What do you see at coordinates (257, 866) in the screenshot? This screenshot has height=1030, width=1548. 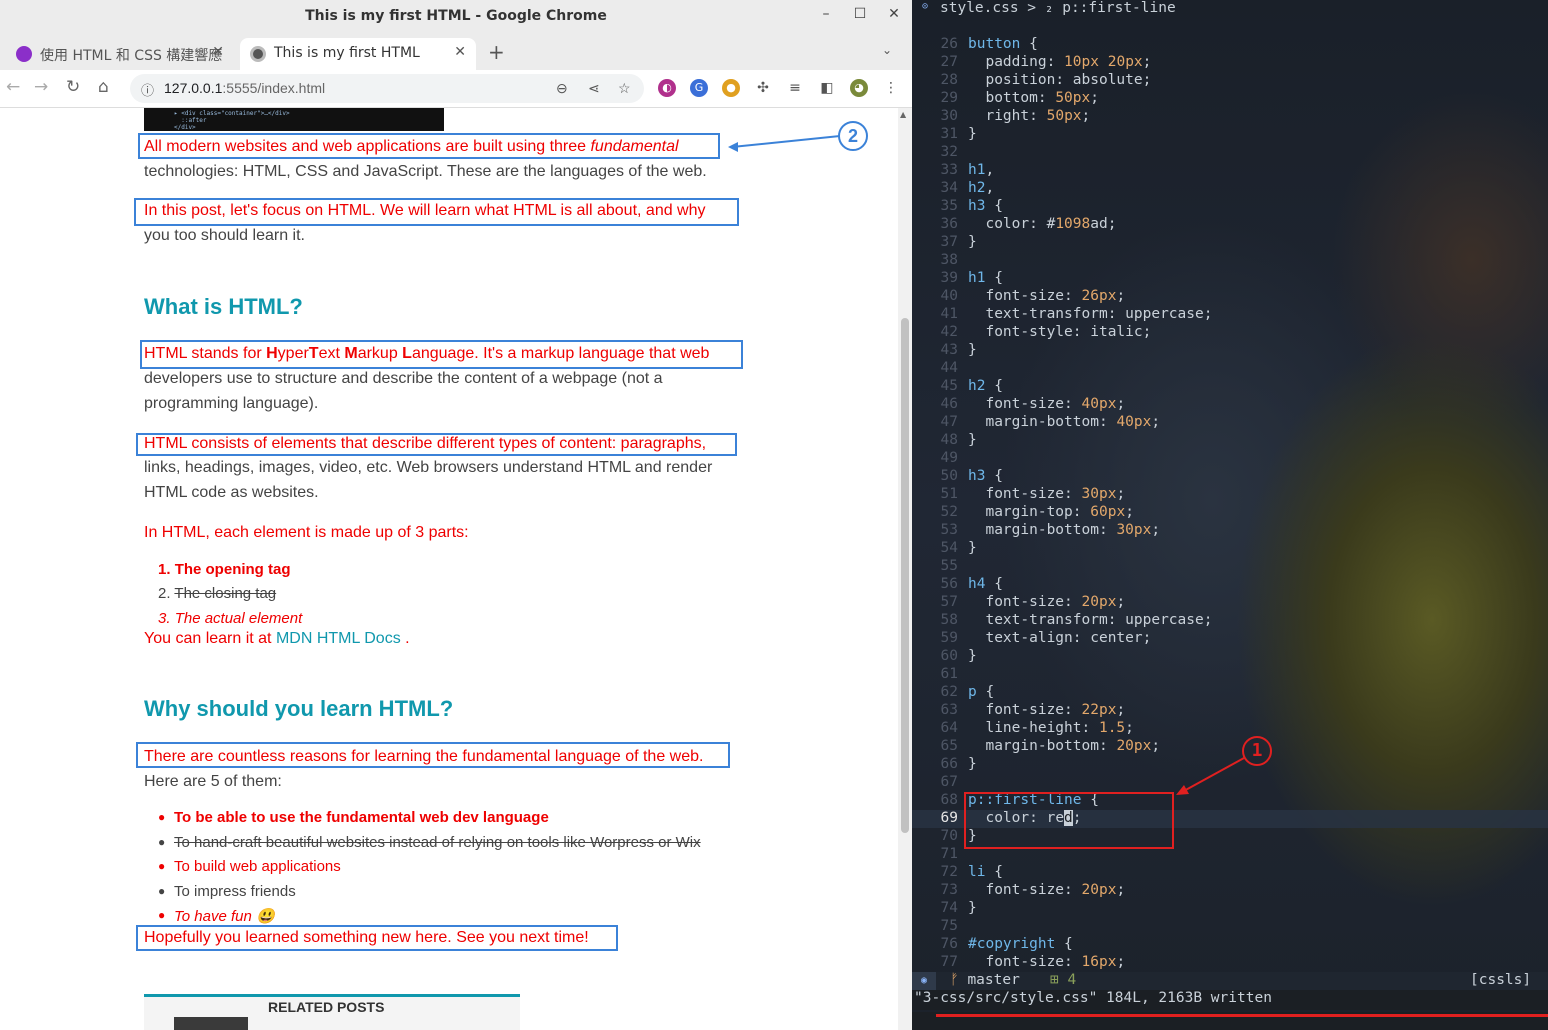 I see `list-item: To build web applications` at bounding box center [257, 866].